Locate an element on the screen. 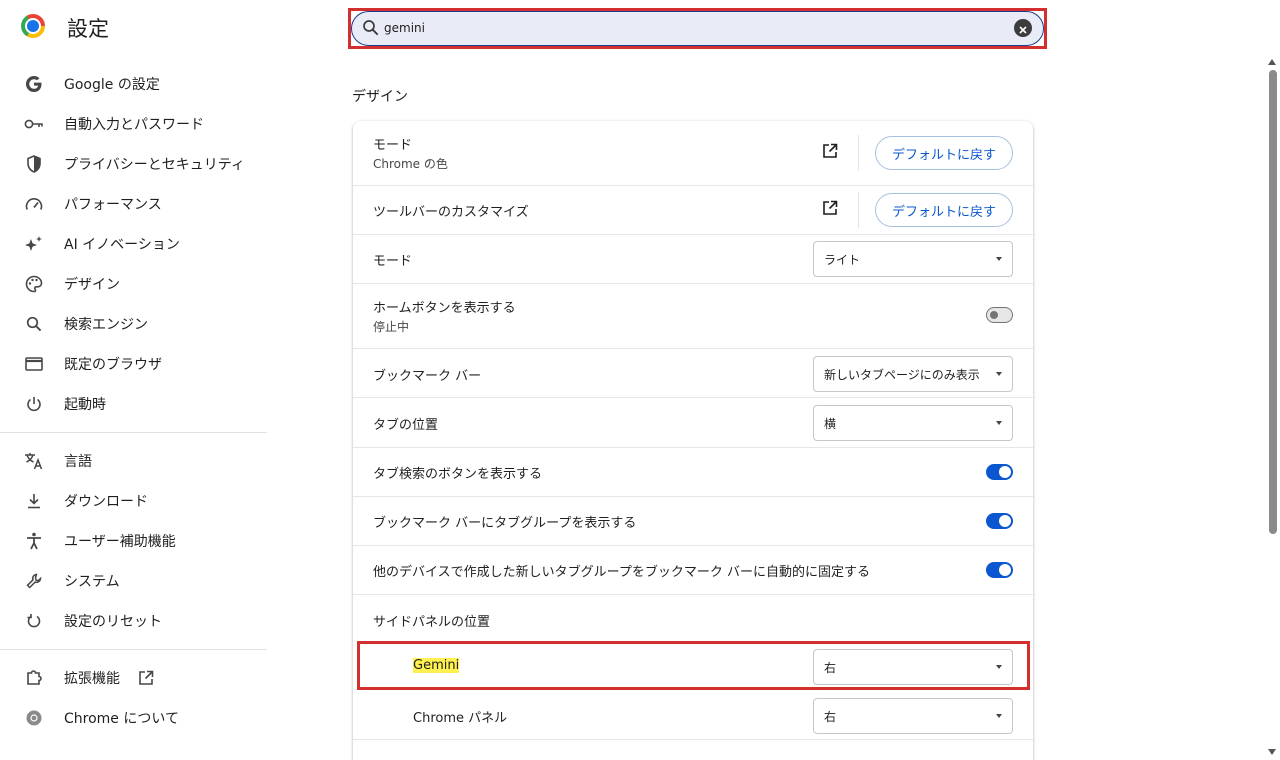 Image resolution: width=1280 pixels, height=760 pixels. chrome-icon is located at coordinates (34, 718).